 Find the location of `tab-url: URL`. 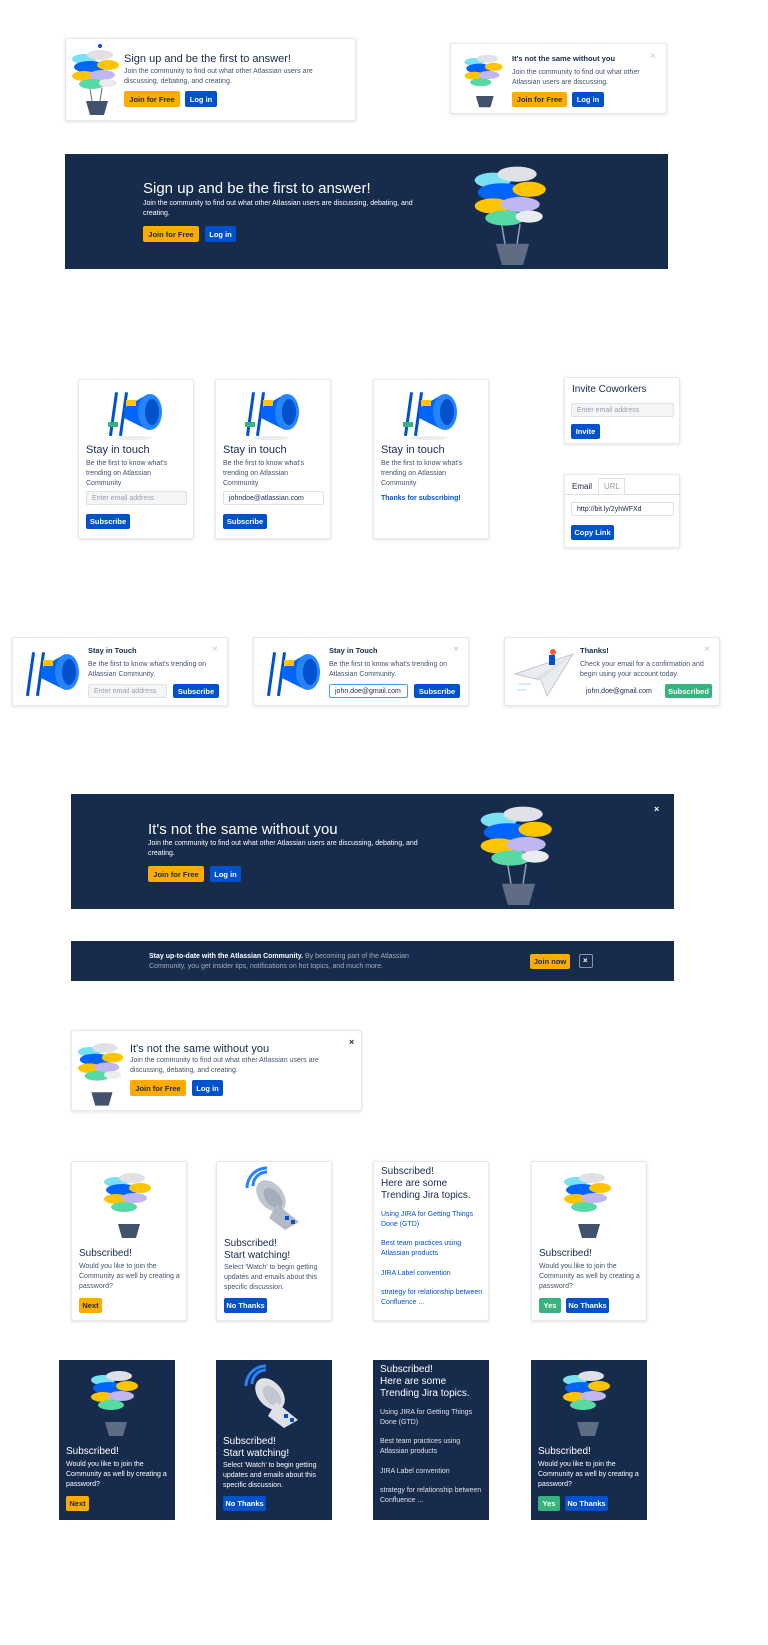

tab-url: URL is located at coordinates (612, 486).